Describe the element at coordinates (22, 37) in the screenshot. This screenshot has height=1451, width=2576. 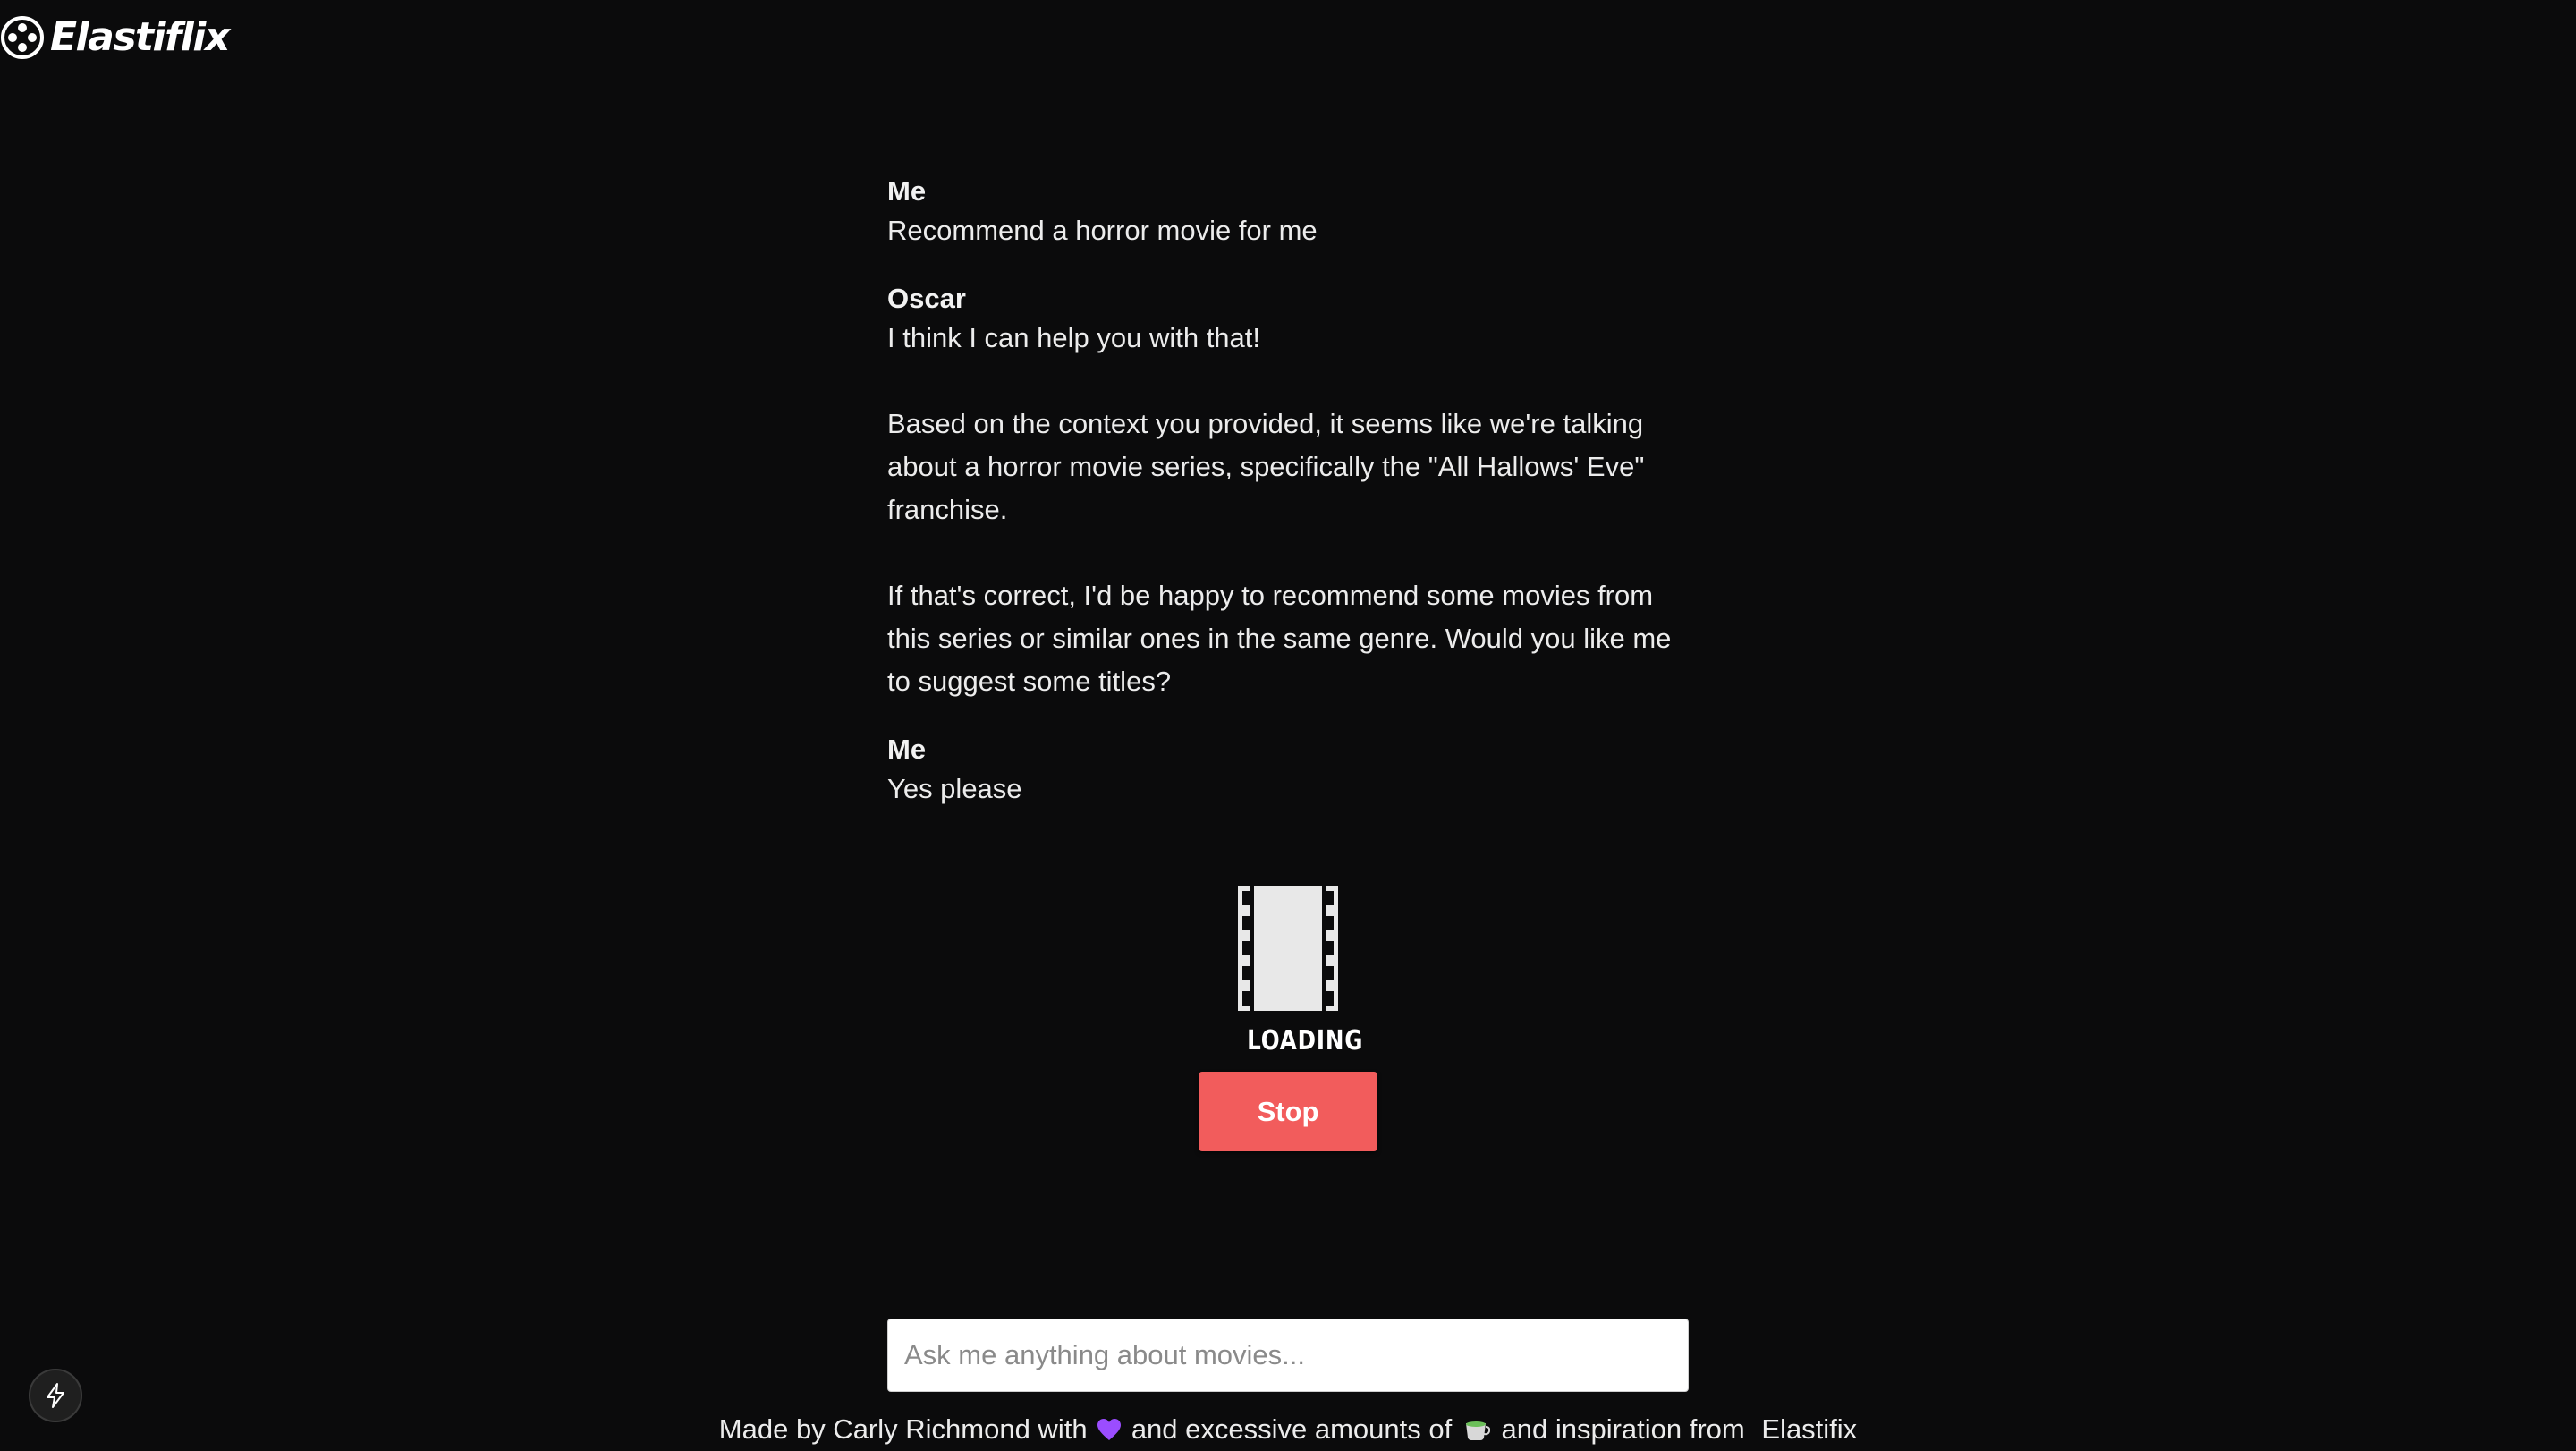
I see `film-reel-icon` at that location.